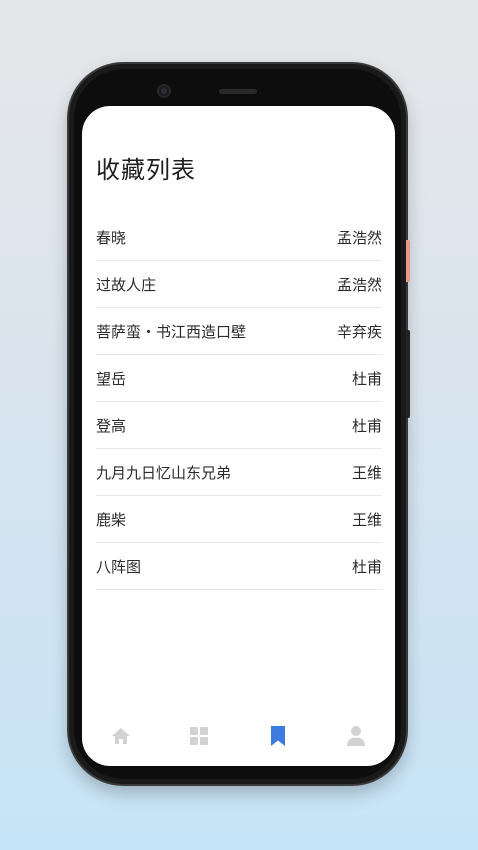  Describe the element at coordinates (146, 170) in the screenshot. I see `page-title: 收藏列表` at that location.